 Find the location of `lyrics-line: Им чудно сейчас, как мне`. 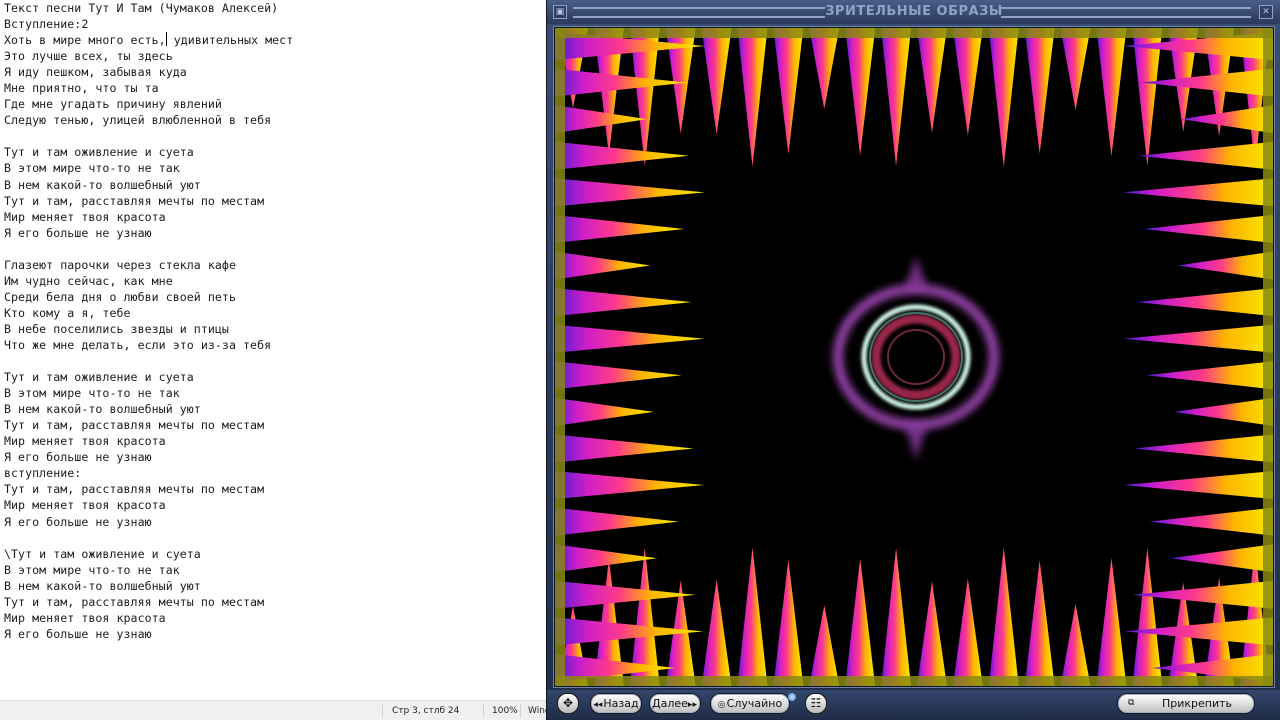

lyrics-line: Им чудно сейчас, как мне is located at coordinates (88, 280).